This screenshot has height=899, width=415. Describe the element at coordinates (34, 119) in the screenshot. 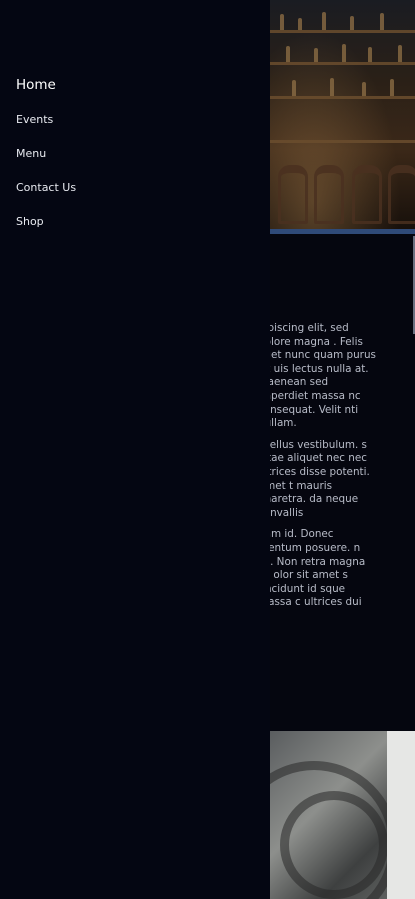

I see `nav-item-events: Events` at that location.